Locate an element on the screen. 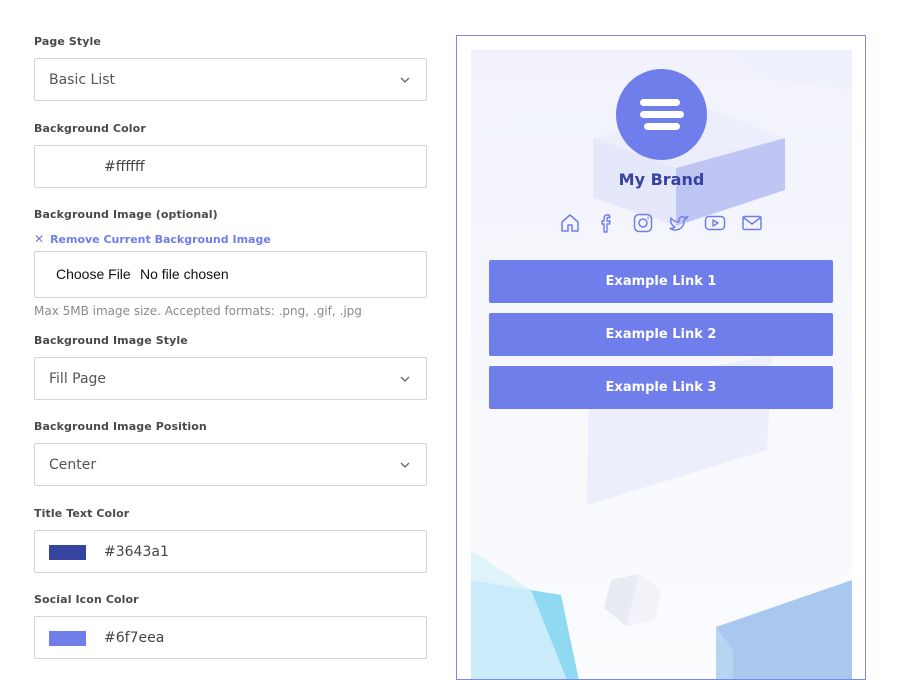 This screenshot has width=900, height=680. instagram-icon is located at coordinates (643, 223).